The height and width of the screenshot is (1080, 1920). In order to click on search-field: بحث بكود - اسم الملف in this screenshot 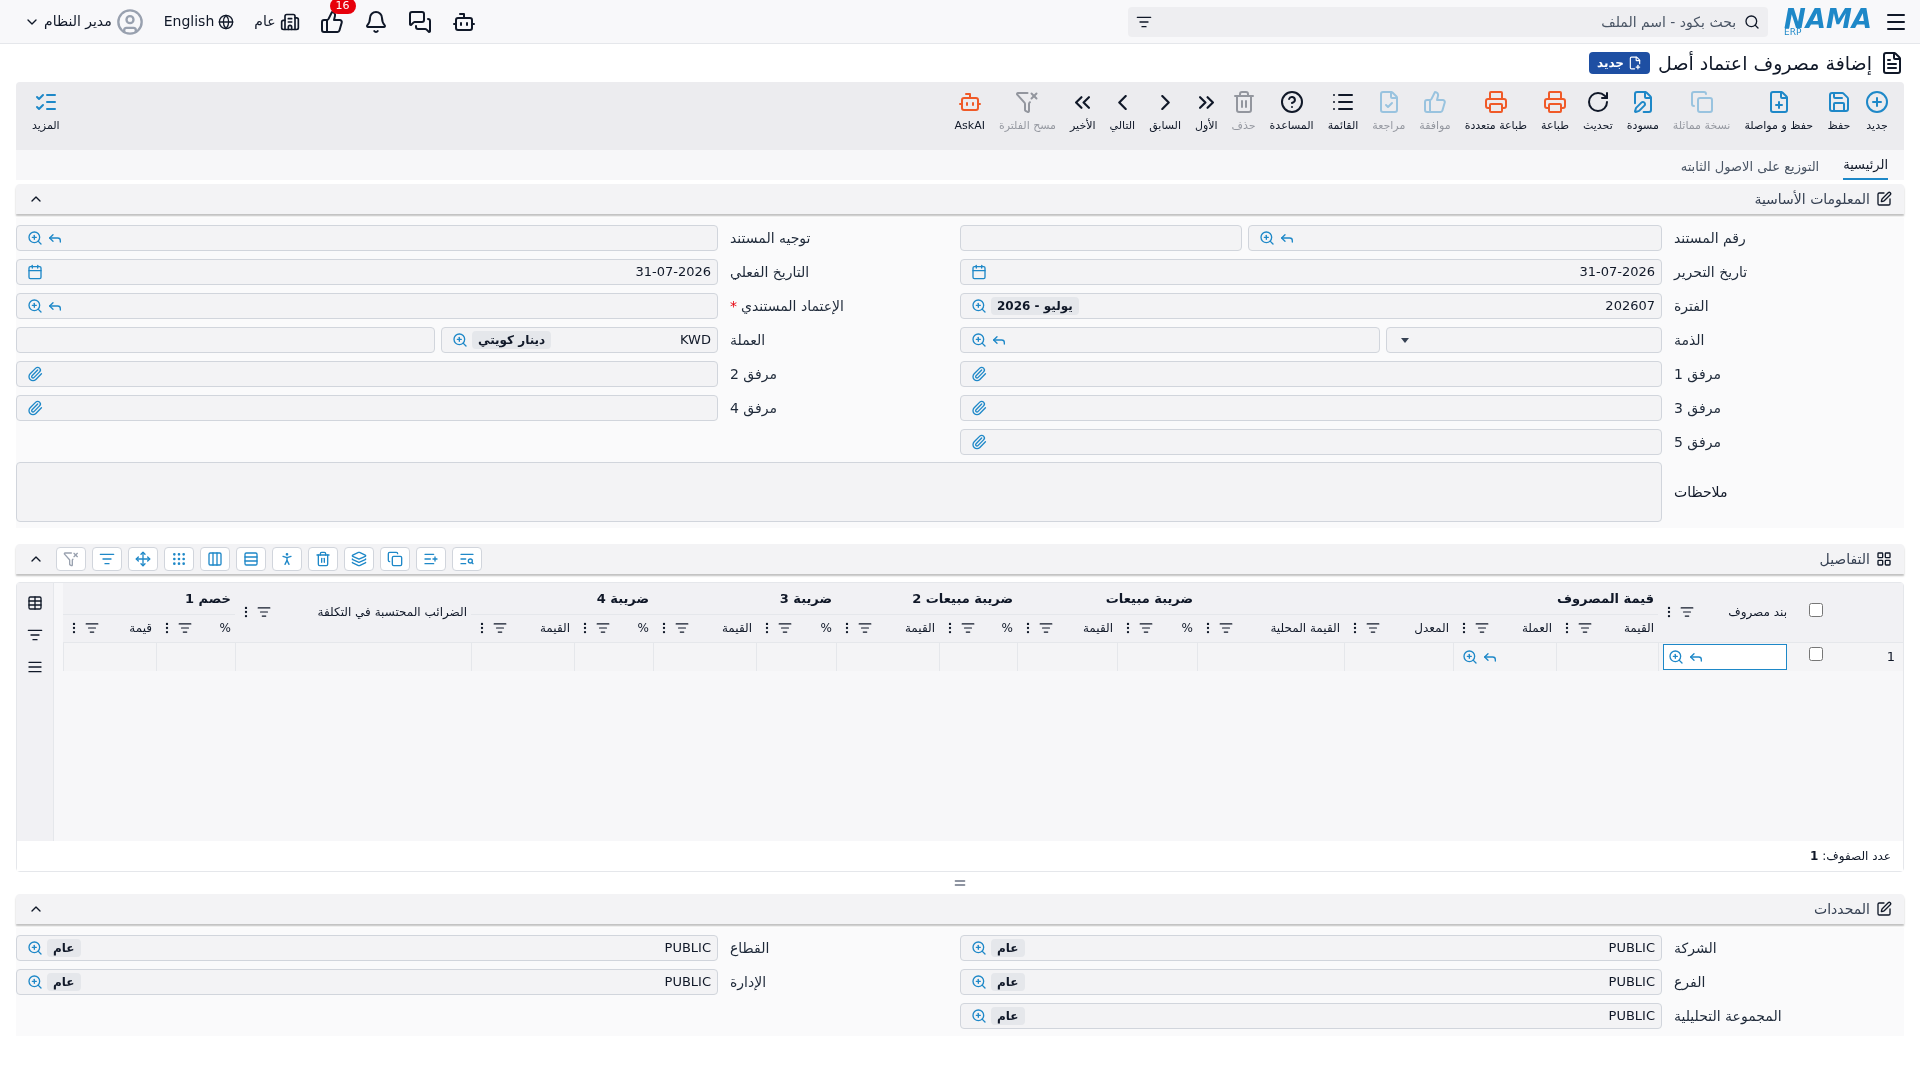, I will do `click(1448, 21)`.